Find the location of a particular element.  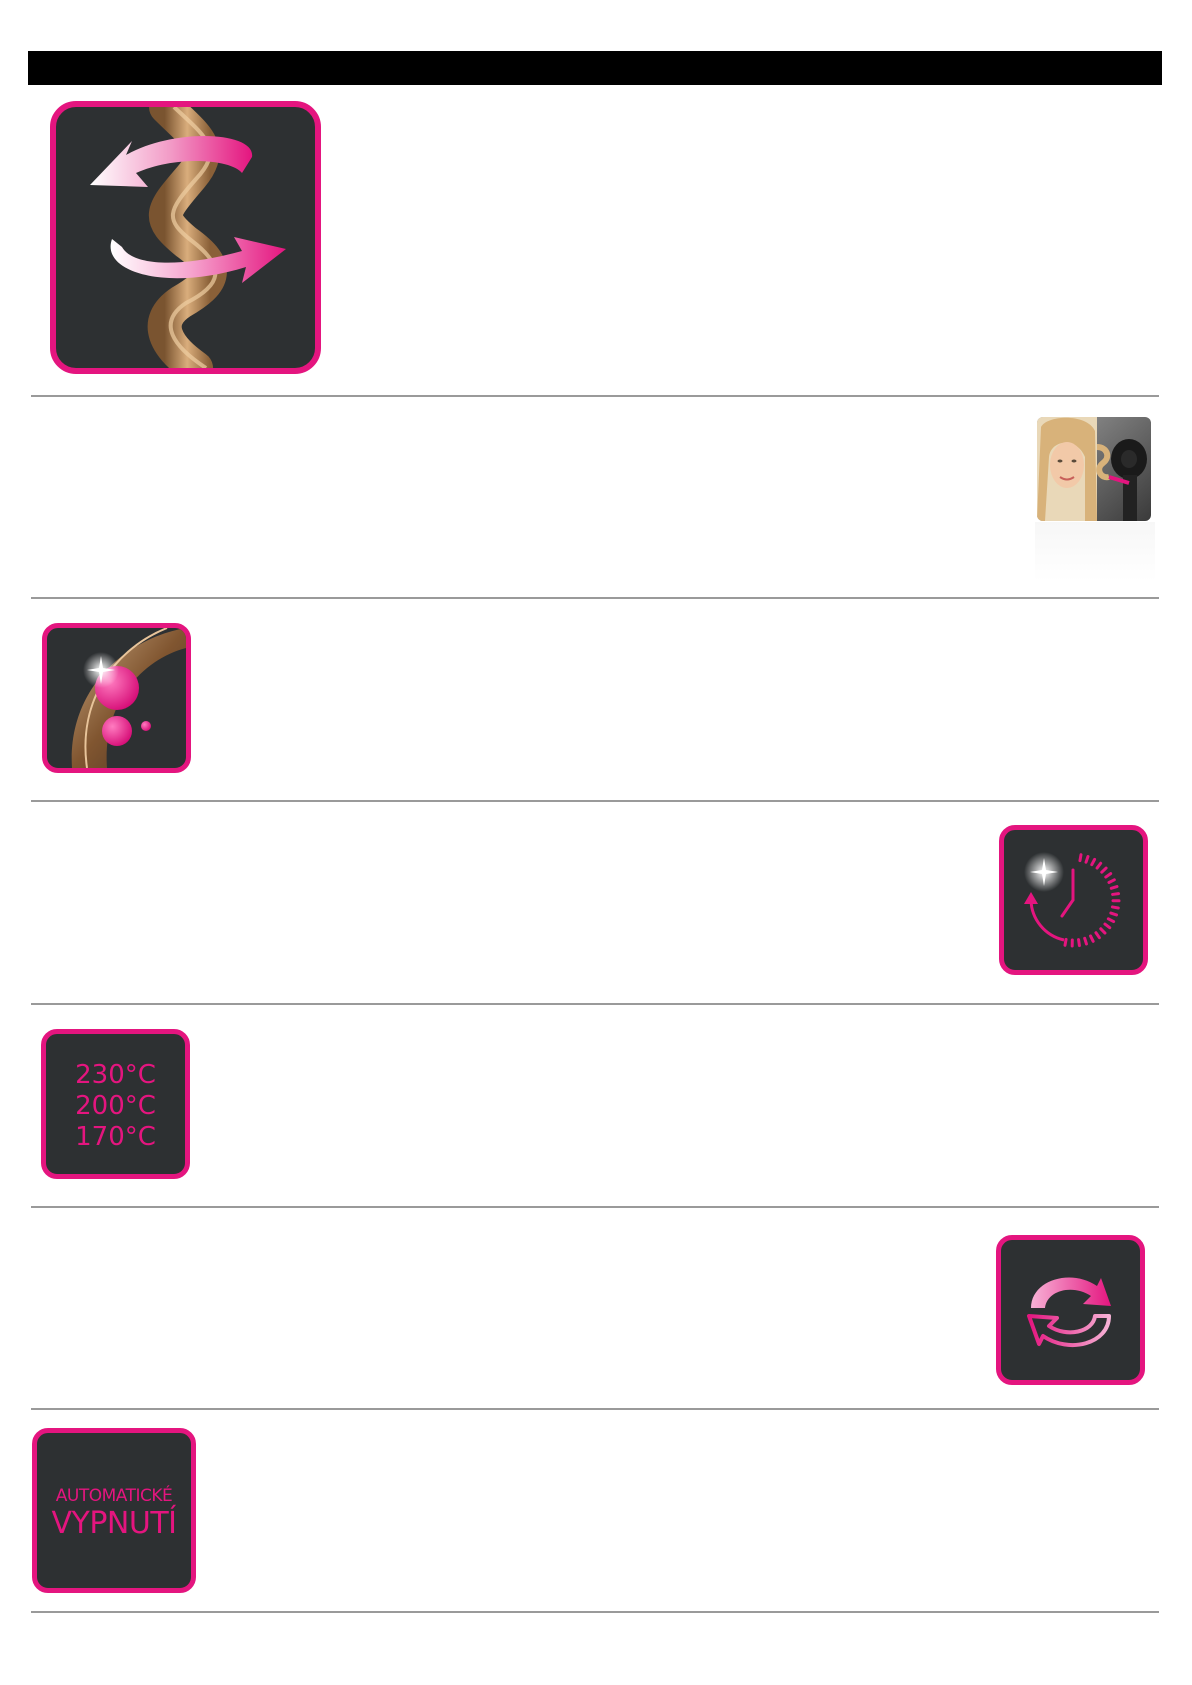

temperature-settings-icon: 230°C 200°C 170°C is located at coordinates (115, 1104).